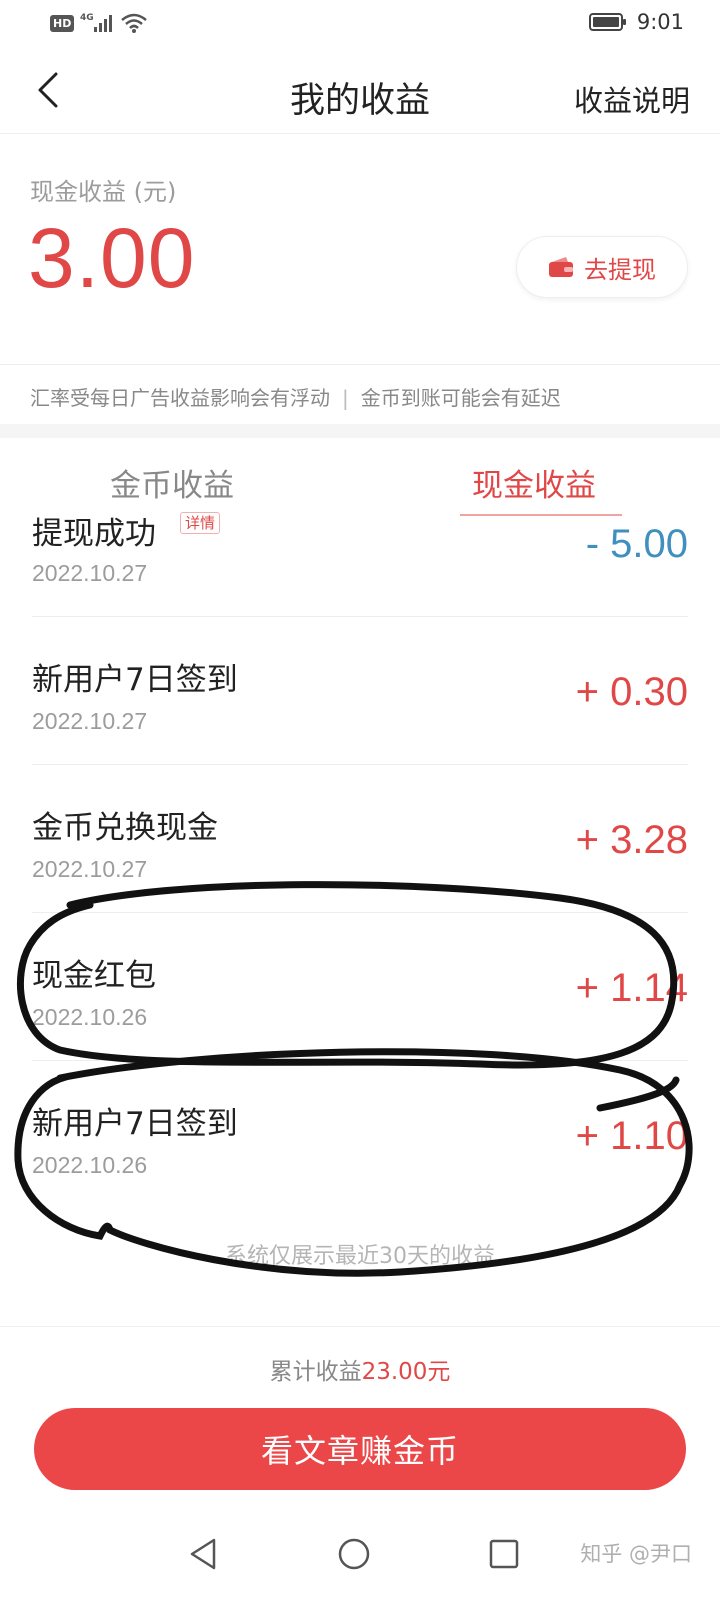 The width and height of the screenshot is (720, 1600). What do you see at coordinates (360, 364) in the screenshot?
I see `divider` at bounding box center [360, 364].